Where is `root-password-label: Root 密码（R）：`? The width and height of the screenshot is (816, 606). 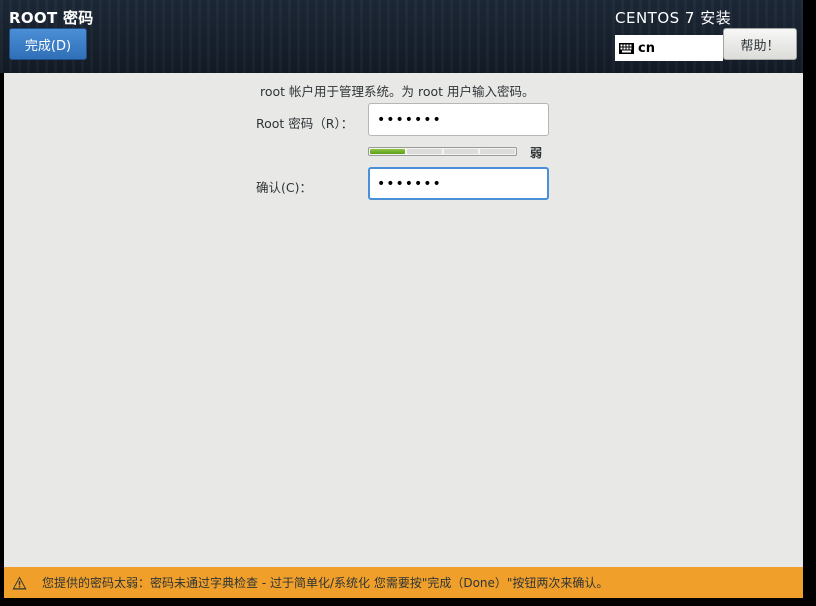
root-password-label: Root 密码（R）： is located at coordinates (305, 123).